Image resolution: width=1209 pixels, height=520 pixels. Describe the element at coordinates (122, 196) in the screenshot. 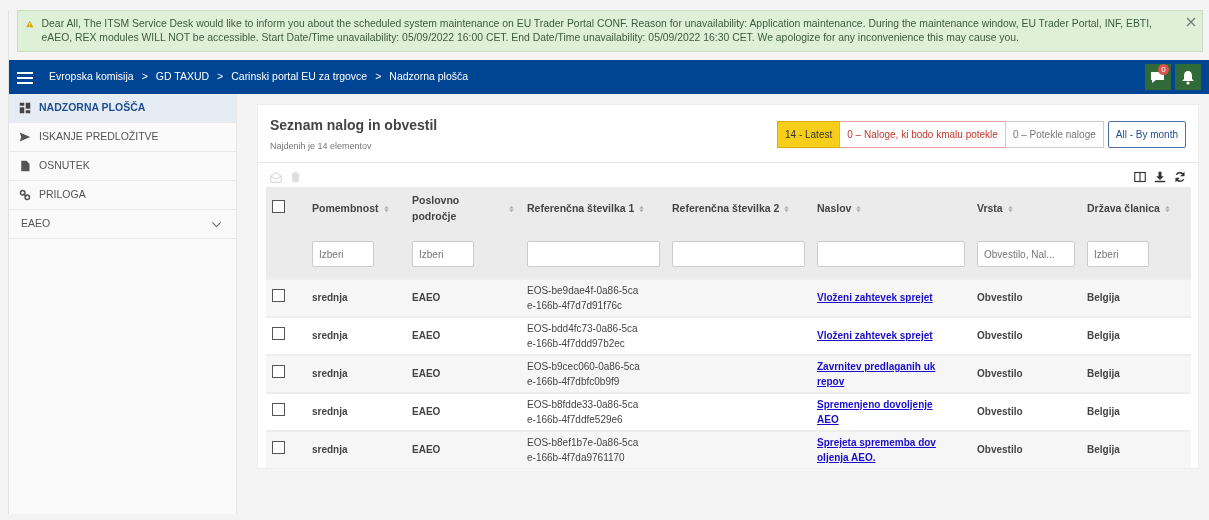

I see `sidebar-item: PRILOGA` at that location.